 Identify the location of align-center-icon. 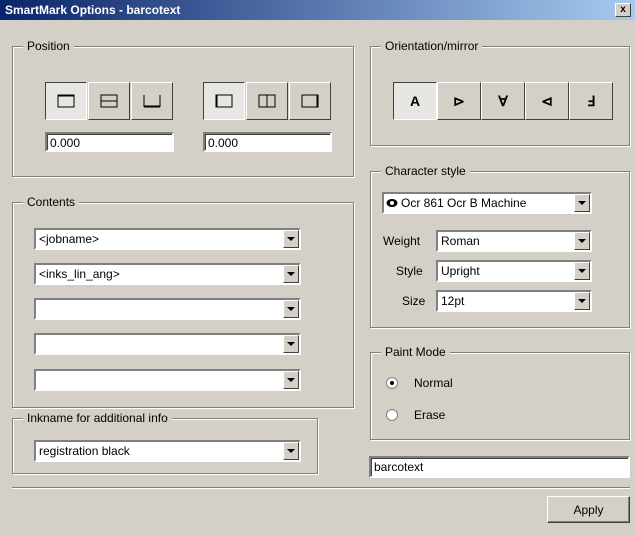
(267, 101).